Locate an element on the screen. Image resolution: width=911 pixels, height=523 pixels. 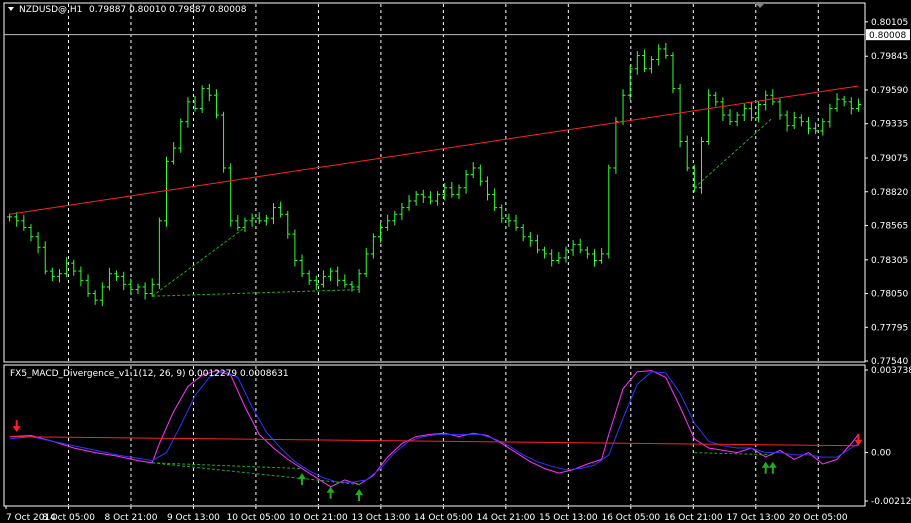
price-axis-label: 0.78565 is located at coordinates (889, 226).